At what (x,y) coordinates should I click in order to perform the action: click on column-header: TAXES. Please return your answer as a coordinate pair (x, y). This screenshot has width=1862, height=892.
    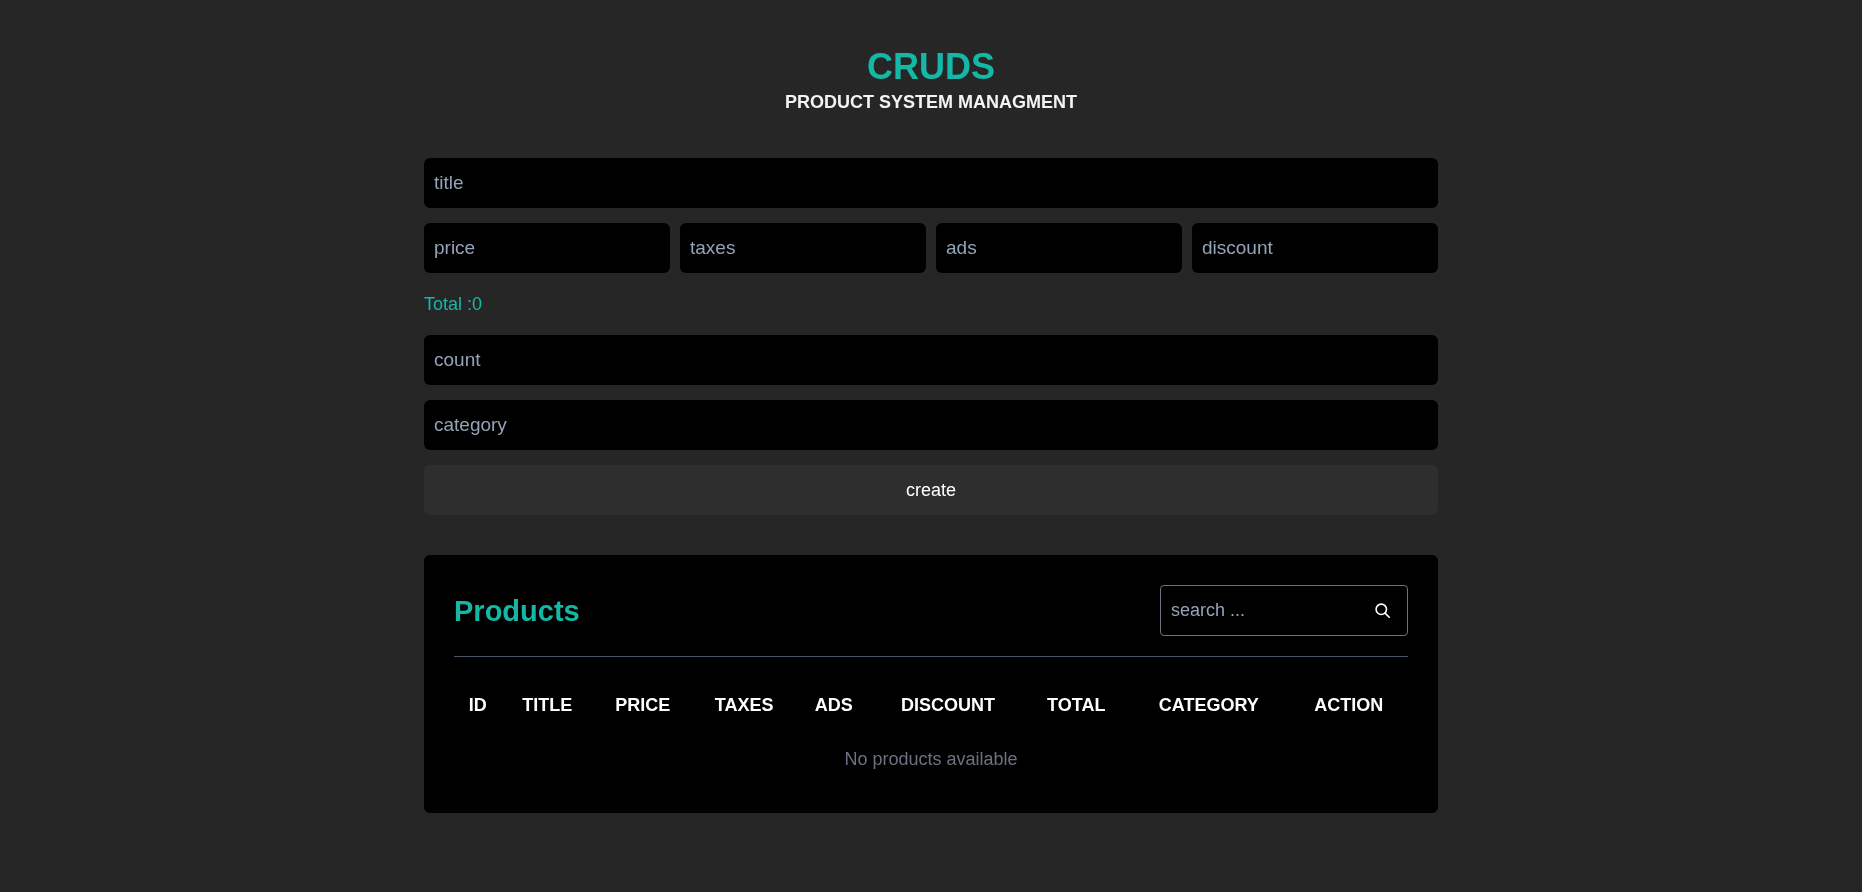
    Looking at the image, I should click on (744, 705).